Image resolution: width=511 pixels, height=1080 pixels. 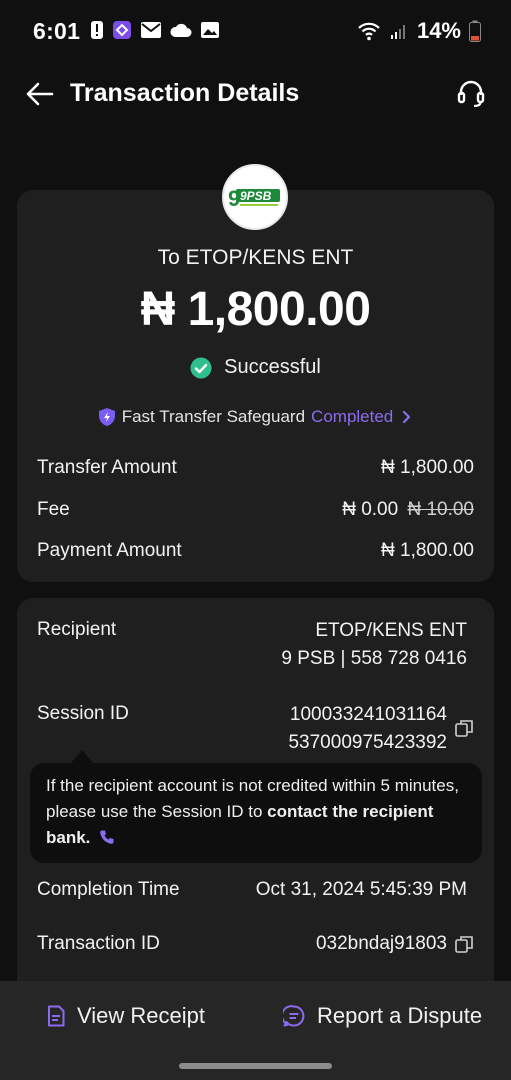 I want to click on document-icon, so click(x=56, y=1016).